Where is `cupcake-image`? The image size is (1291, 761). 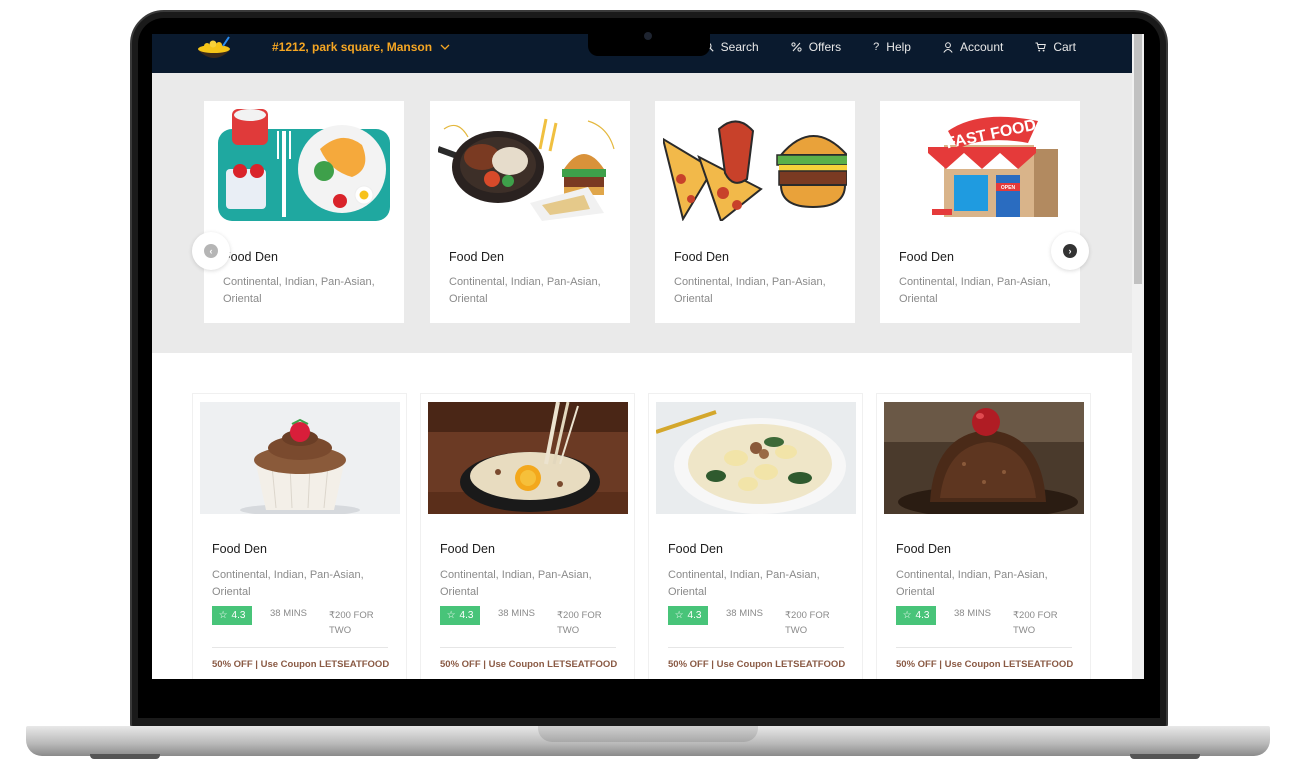 cupcake-image is located at coordinates (300, 458).